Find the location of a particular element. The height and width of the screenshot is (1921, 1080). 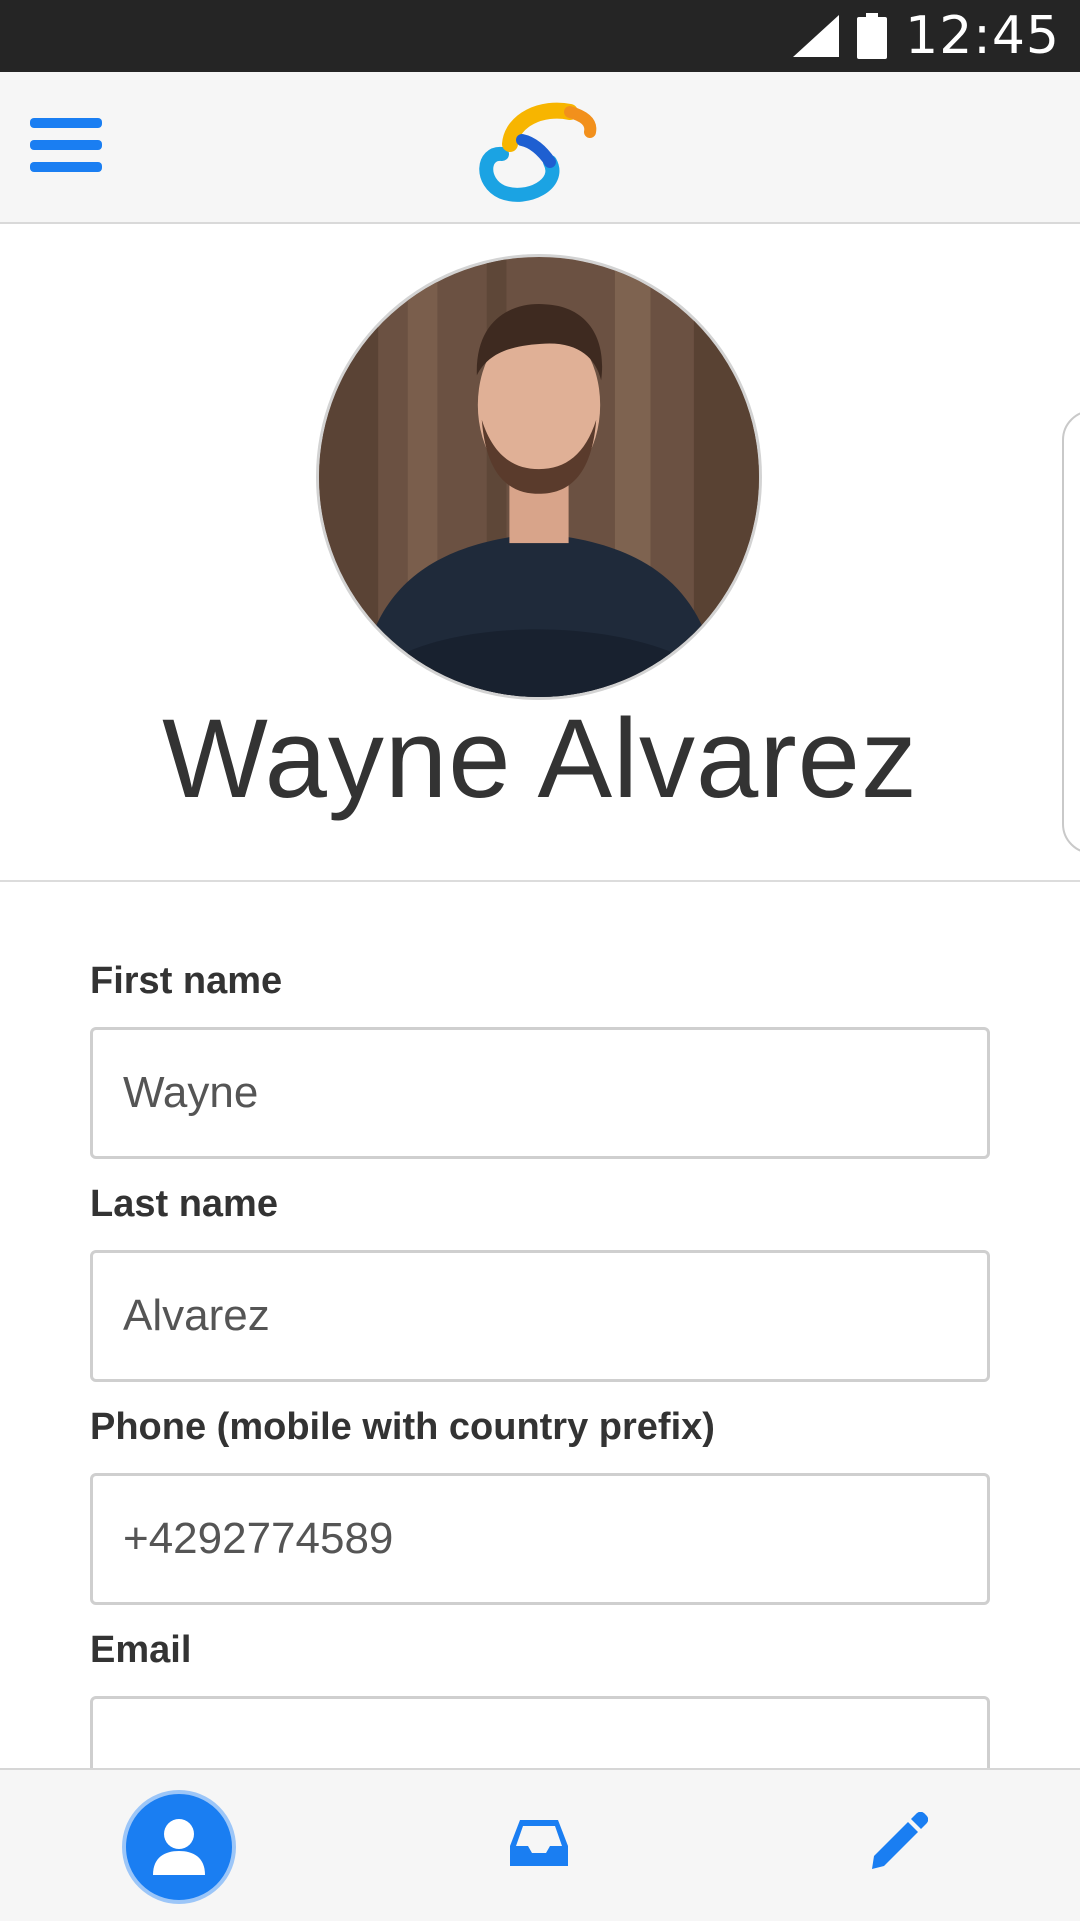

last-name-field: Last name is located at coordinates (540, 1282).